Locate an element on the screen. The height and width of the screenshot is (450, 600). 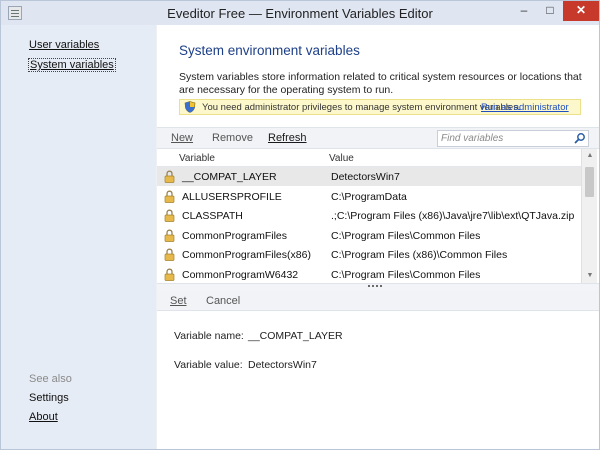
set-button-label: Set is located at coordinates (178, 301).